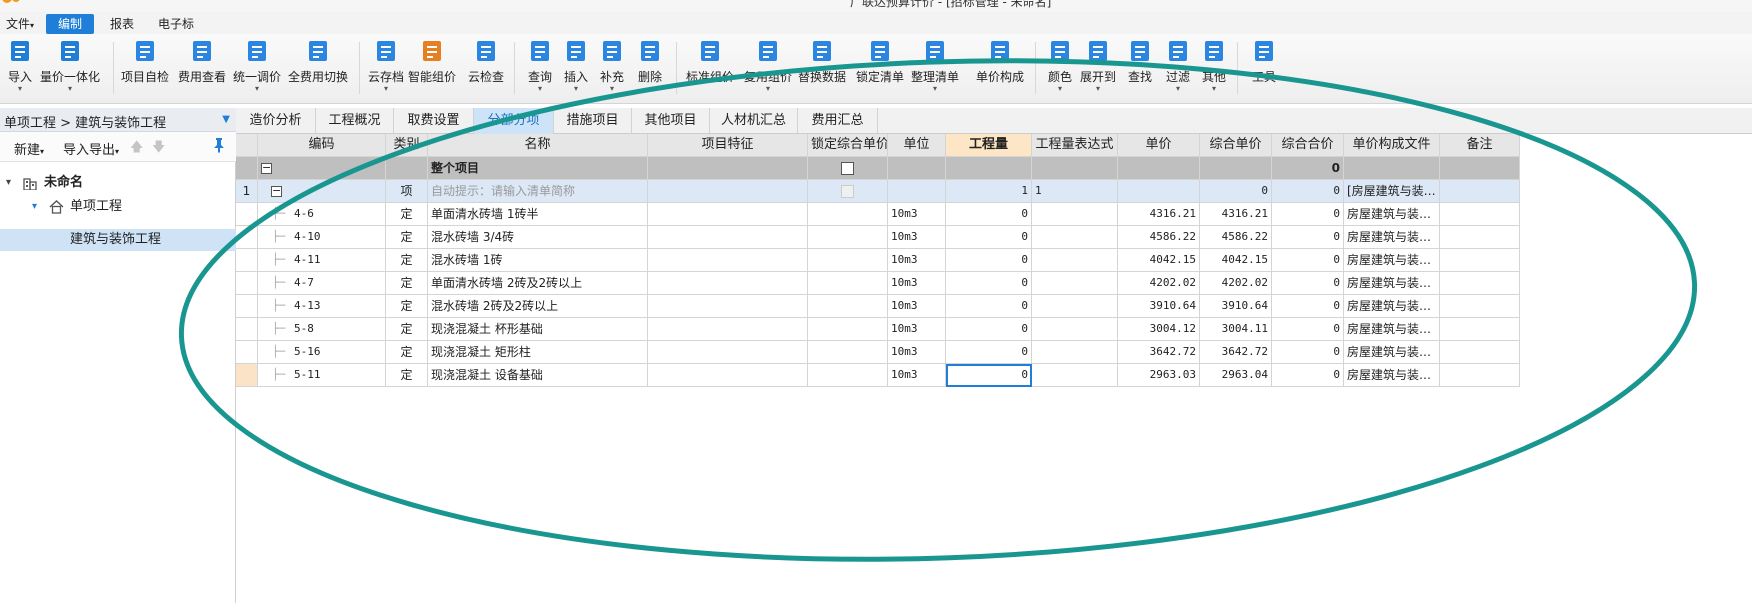  Describe the element at coordinates (1236, 237) in the screenshot. I see `row-cell-combined-price: 4586.22` at that location.